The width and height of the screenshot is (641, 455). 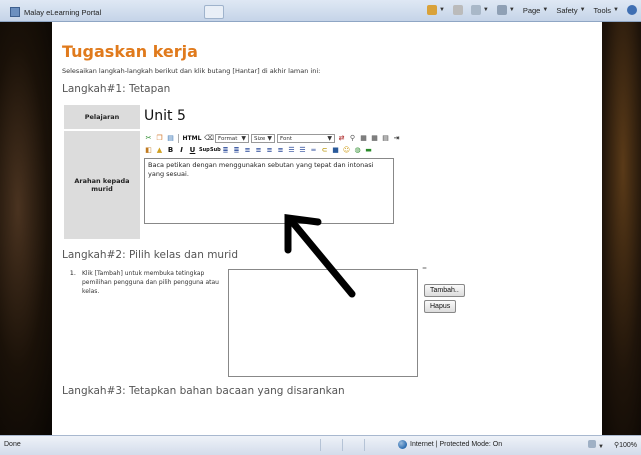 What do you see at coordinates (236, 150) in the screenshot?
I see `indent-icon: ≣` at bounding box center [236, 150].